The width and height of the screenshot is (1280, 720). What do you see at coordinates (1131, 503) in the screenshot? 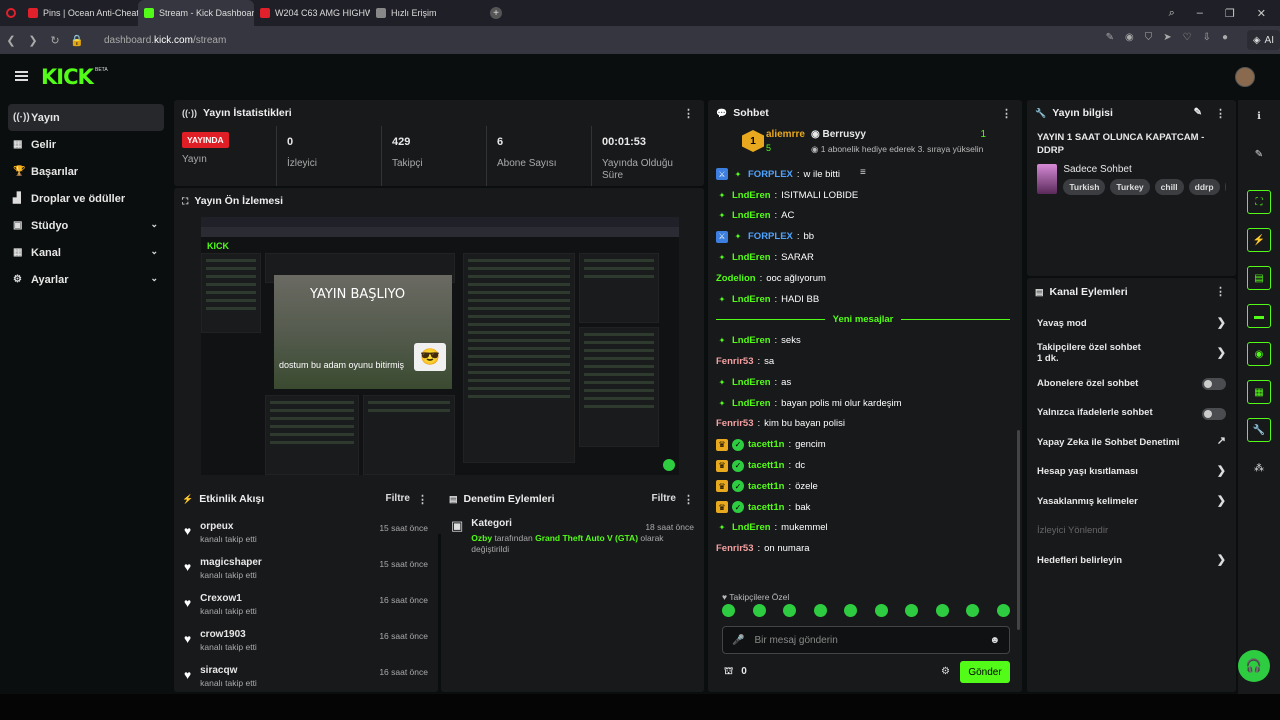
I see `channel-action-row: Yasaklanmış kelimeler ❯` at bounding box center [1131, 503].